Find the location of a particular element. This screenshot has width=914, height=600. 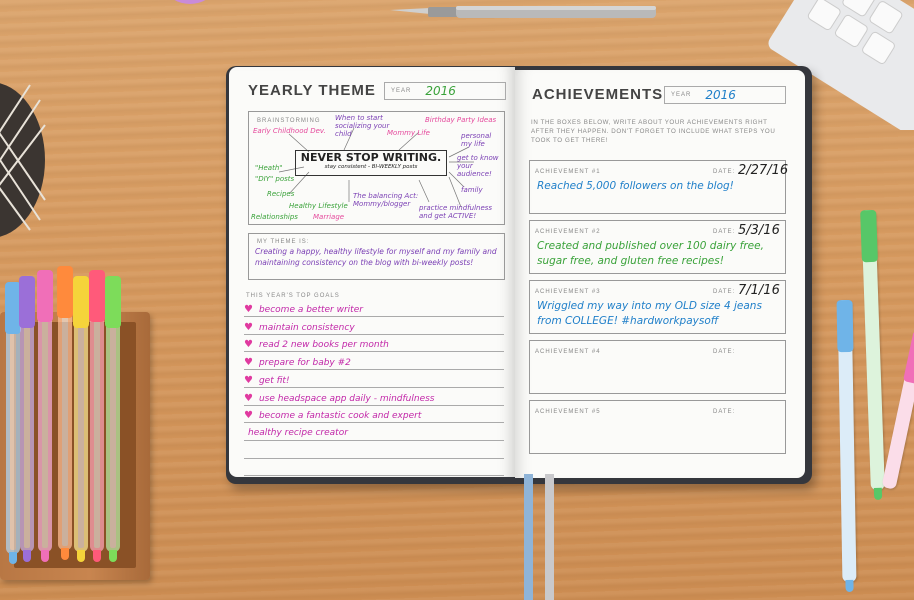

brainstorm-center-text: NEVER STOP WRITING. is located at coordinates (371, 157).